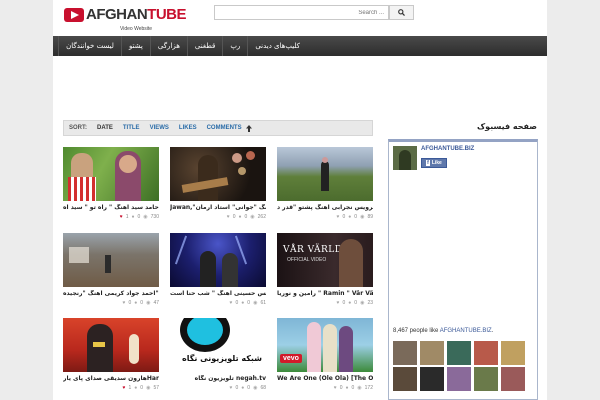  Describe the element at coordinates (248, 128) in the screenshot. I see `sort-arrow-up-icon` at that location.